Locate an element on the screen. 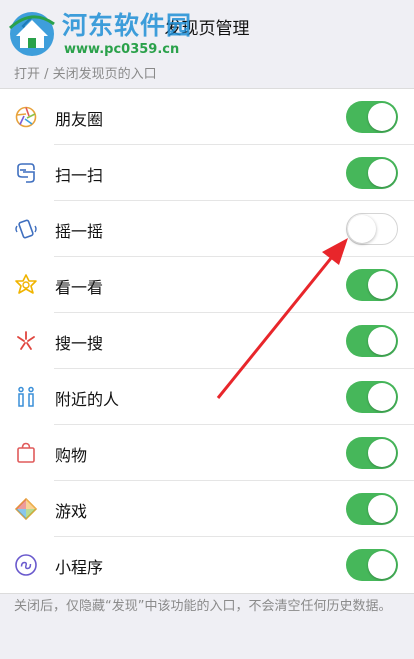 Image resolution: width=414 pixels, height=659 pixels. item-label: 摇一摇 is located at coordinates (79, 231).